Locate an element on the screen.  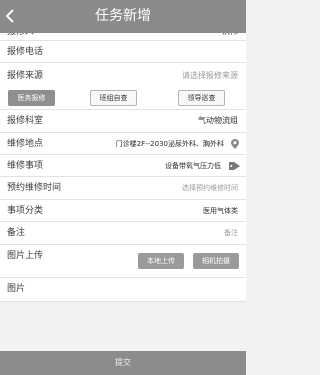
reporter-phone-row: 报修电话 is located at coordinates (123, 52).